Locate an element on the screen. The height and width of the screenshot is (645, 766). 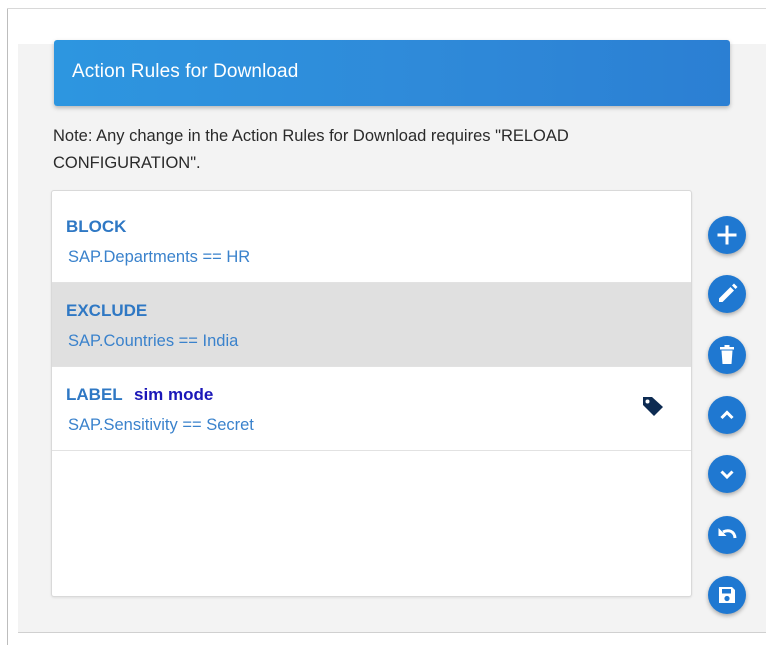
rule-action: EXCLUDE is located at coordinates (107, 310).